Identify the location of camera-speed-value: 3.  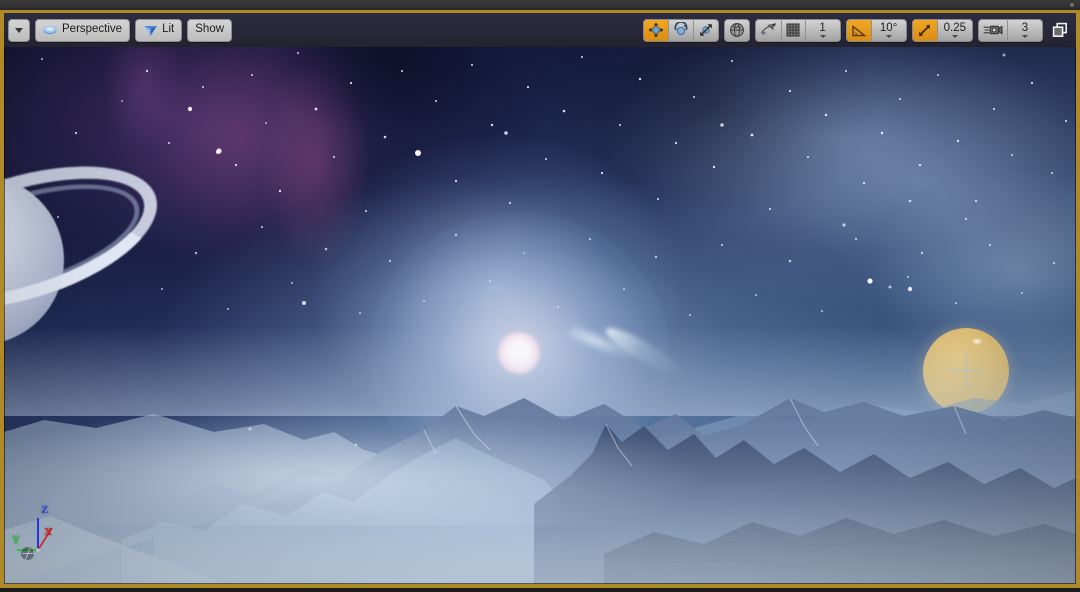
(1025, 27).